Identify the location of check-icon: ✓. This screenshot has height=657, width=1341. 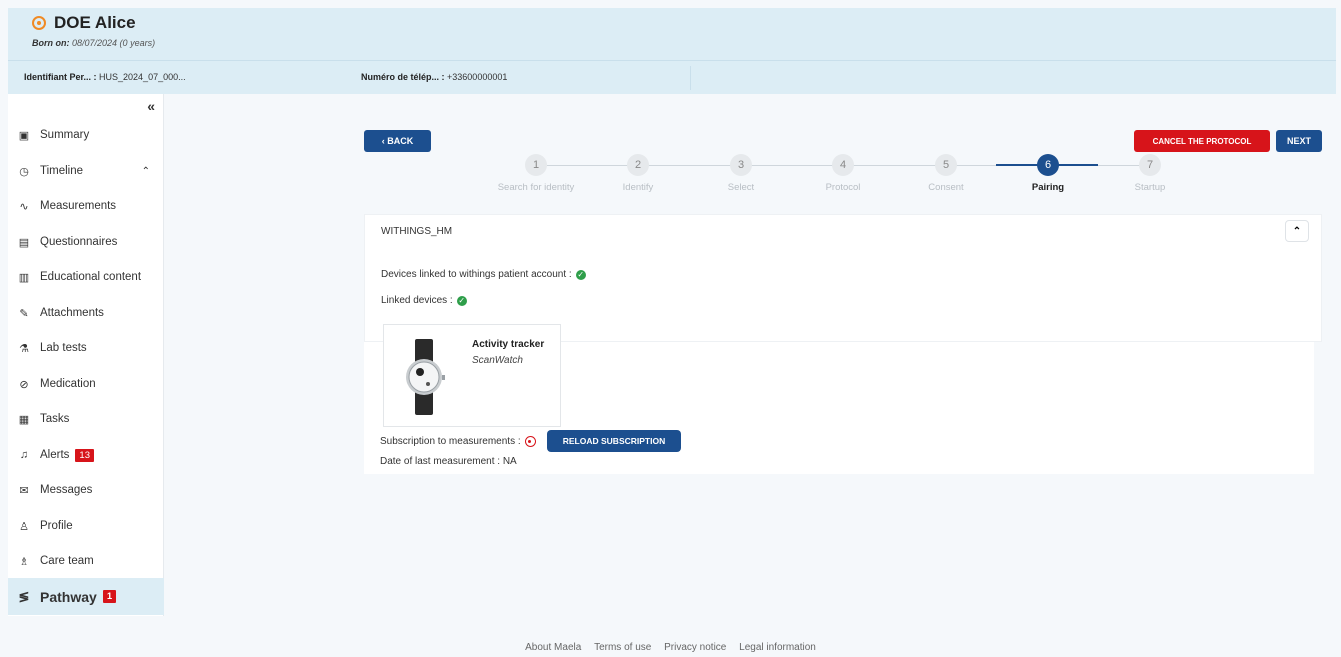
(461, 300).